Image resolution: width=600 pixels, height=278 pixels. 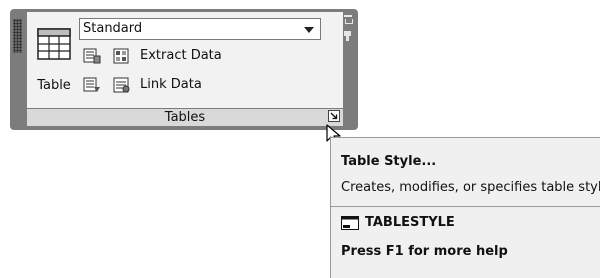 I want to click on link-data-button: Link Data, so click(x=171, y=85).